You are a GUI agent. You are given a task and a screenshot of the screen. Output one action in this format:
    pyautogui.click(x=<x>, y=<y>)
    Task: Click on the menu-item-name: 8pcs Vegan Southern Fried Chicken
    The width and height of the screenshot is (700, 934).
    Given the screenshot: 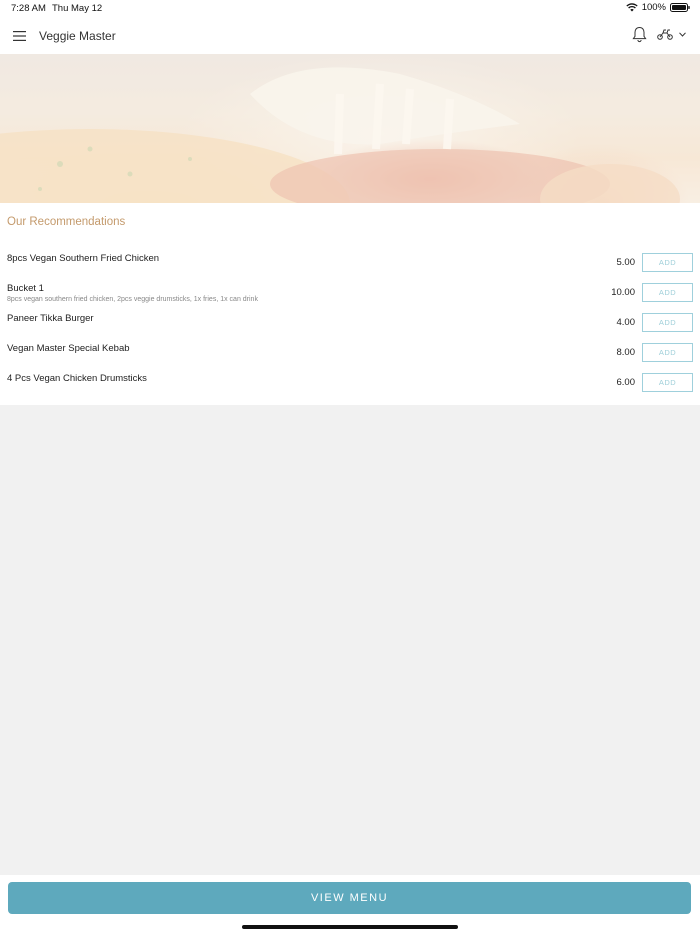 What is the action you would take?
    pyautogui.click(x=83, y=258)
    